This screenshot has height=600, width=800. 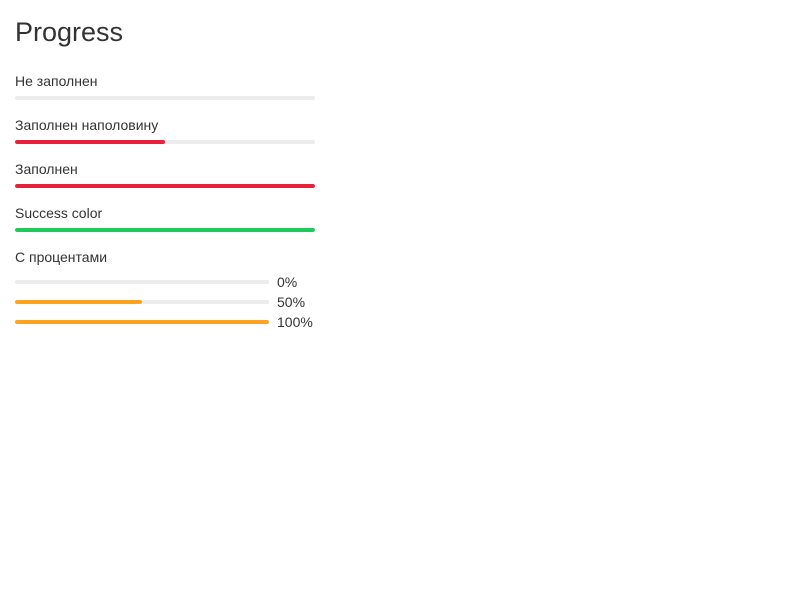 What do you see at coordinates (87, 125) in the screenshot?
I see `progress-label-half: Заполнен наполовину` at bounding box center [87, 125].